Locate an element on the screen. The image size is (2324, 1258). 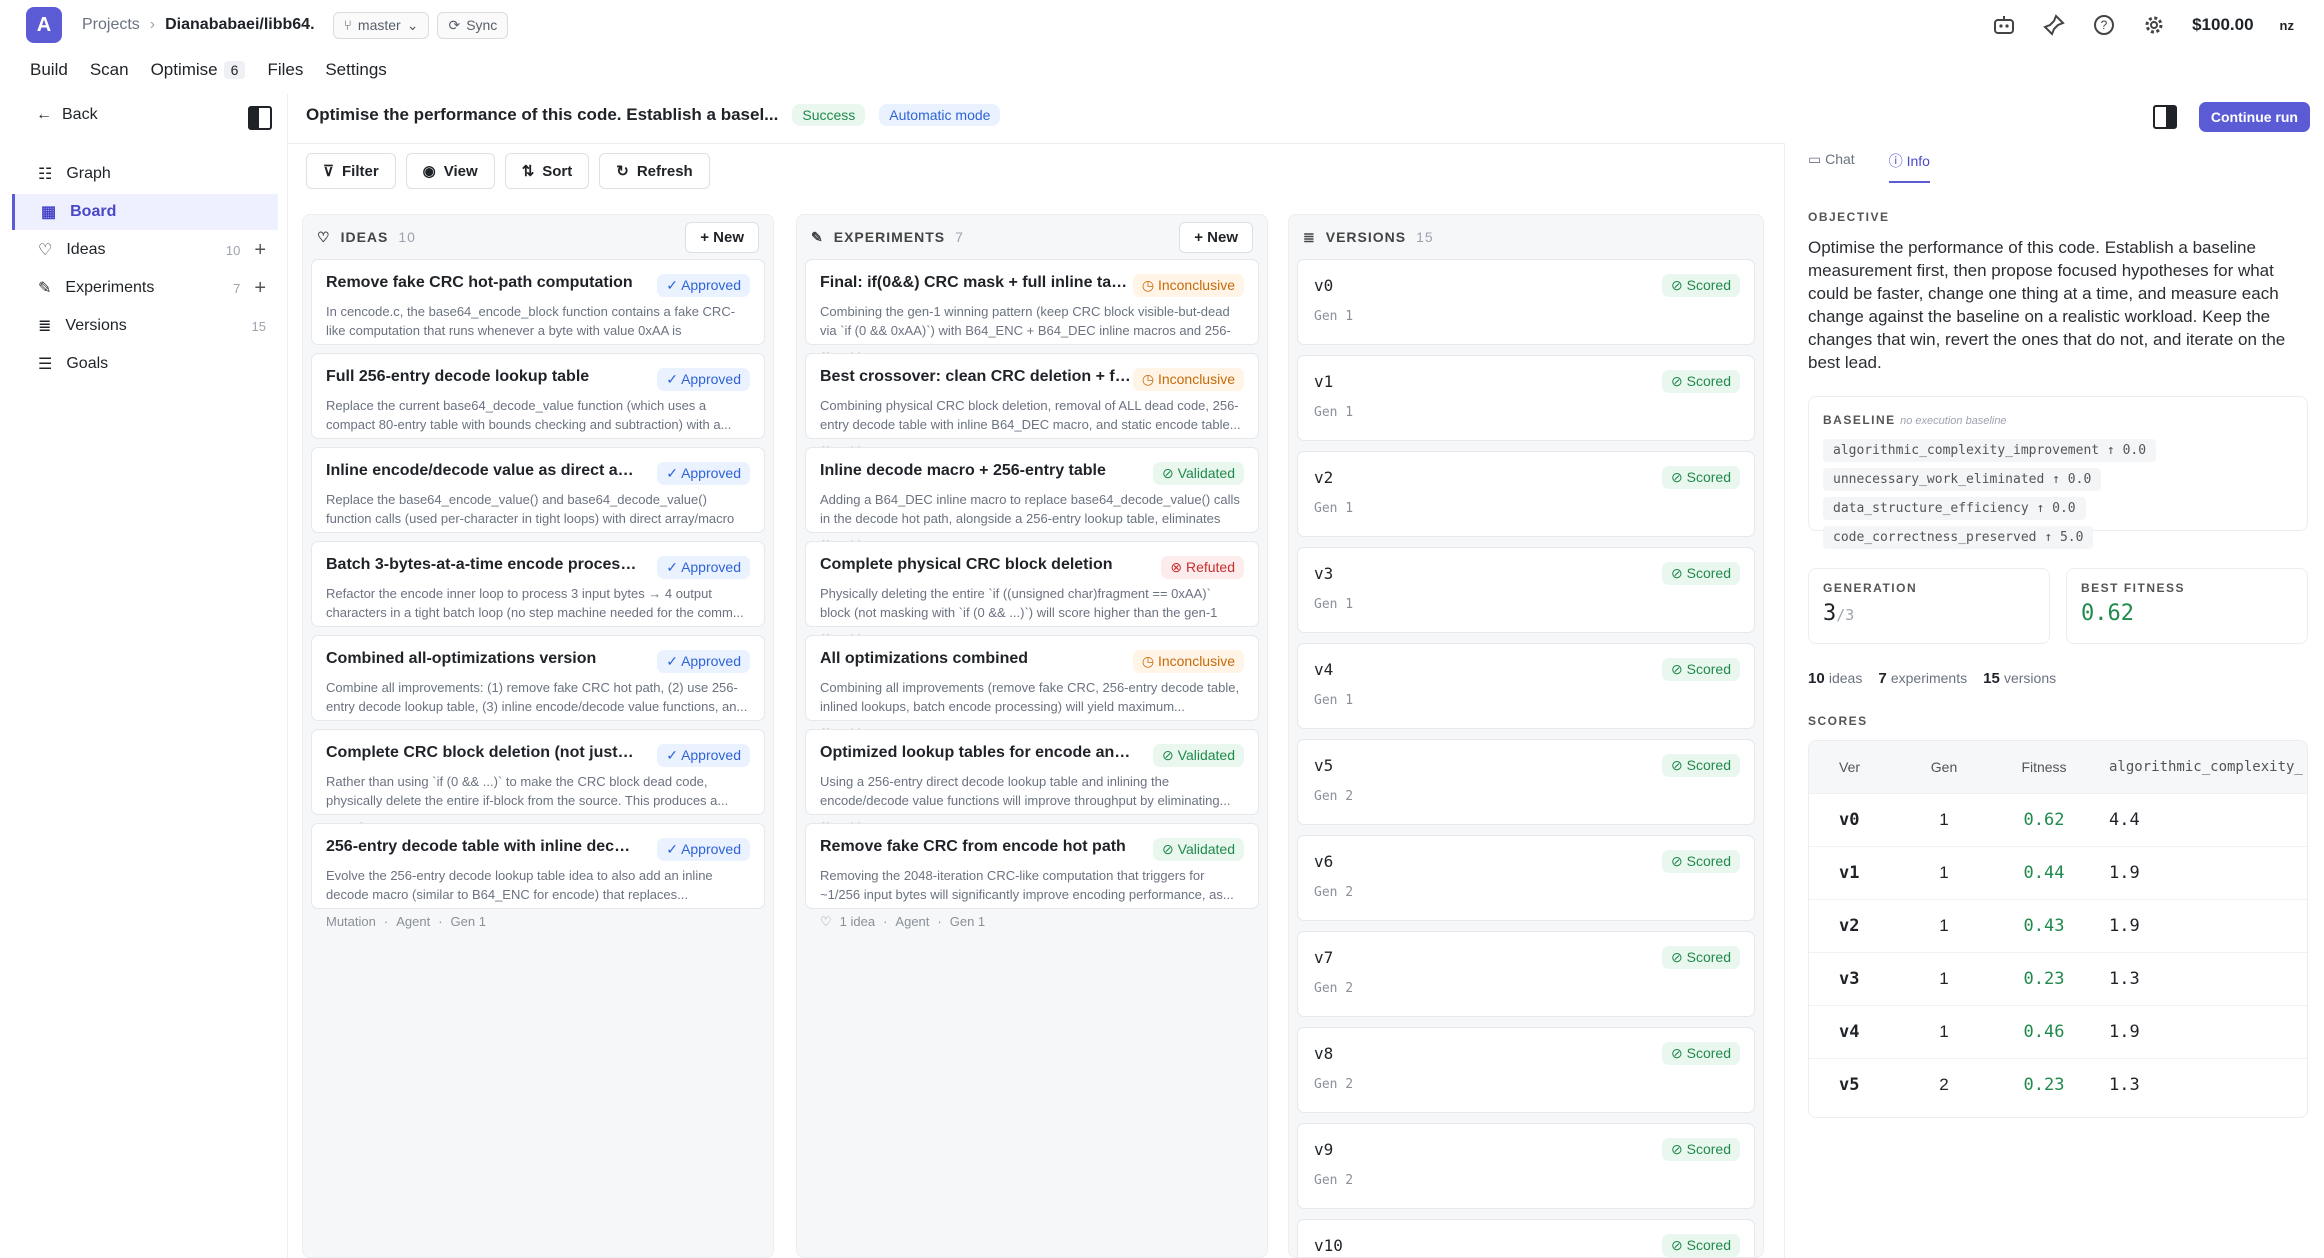
app-logo: A is located at coordinates (44, 25).